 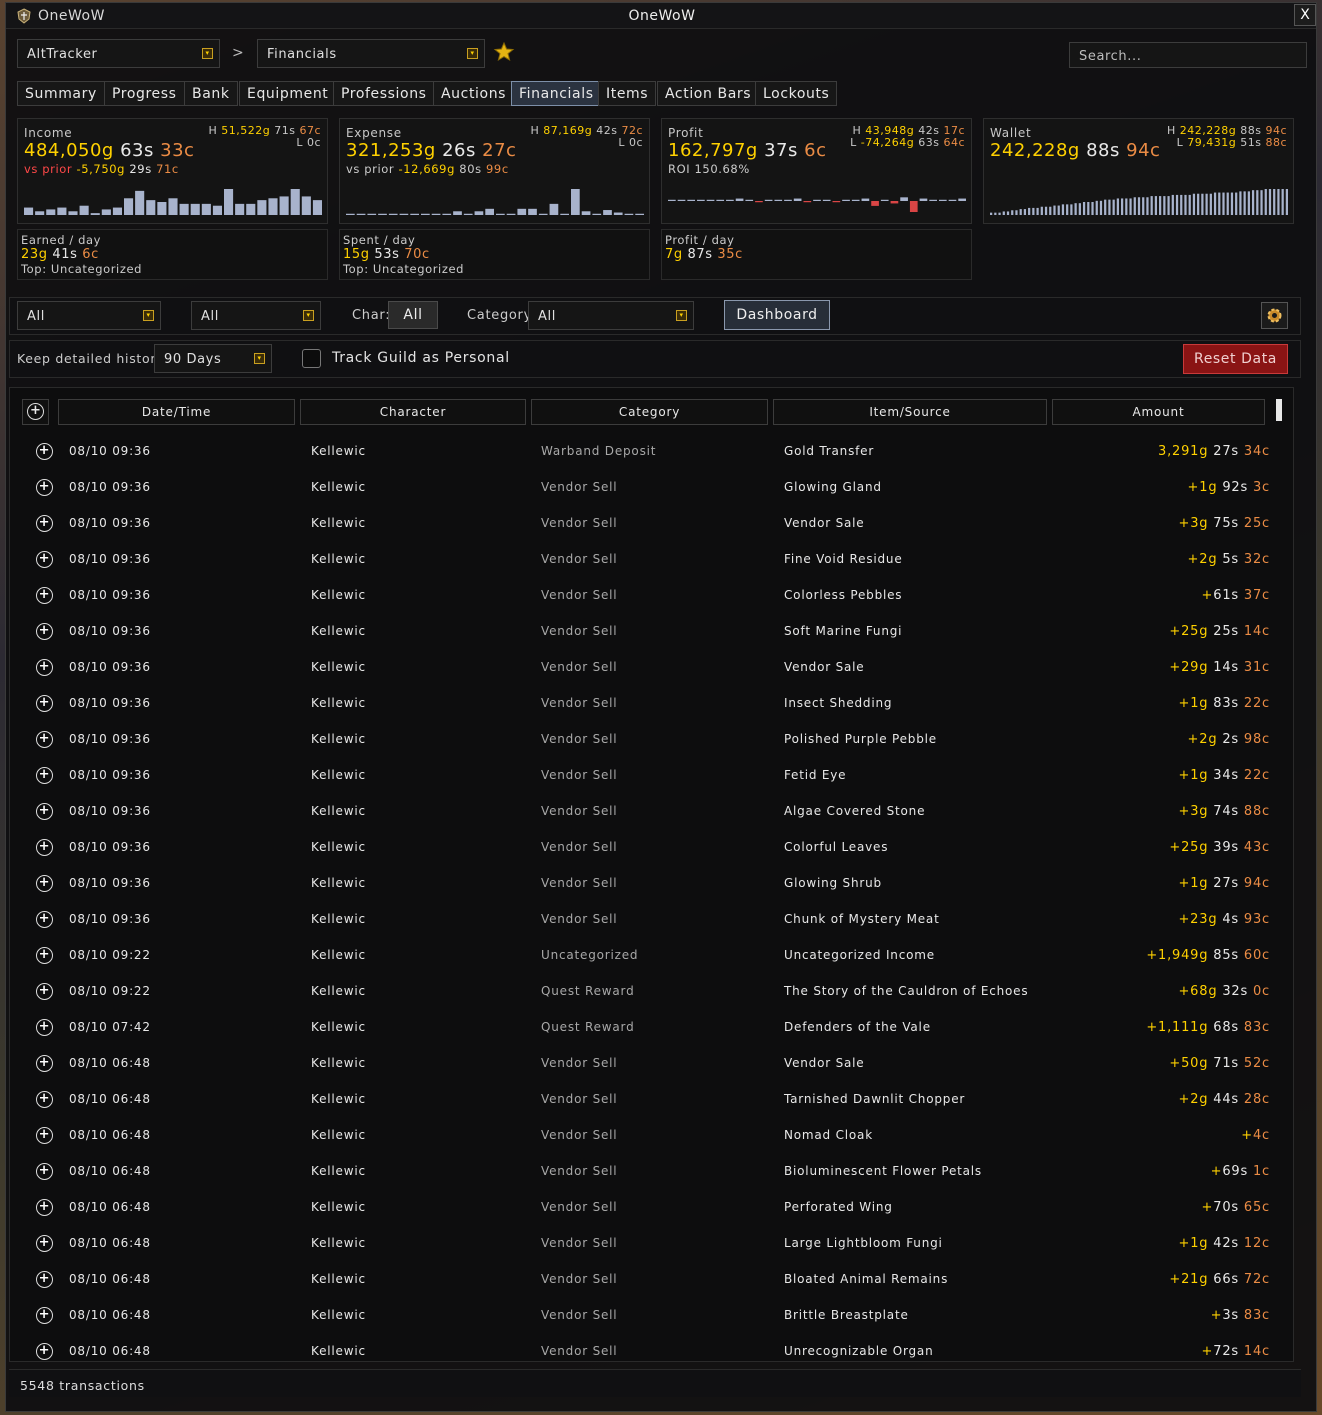 I want to click on amount: +1g 42s 12c, so click(x=1224, y=1243).